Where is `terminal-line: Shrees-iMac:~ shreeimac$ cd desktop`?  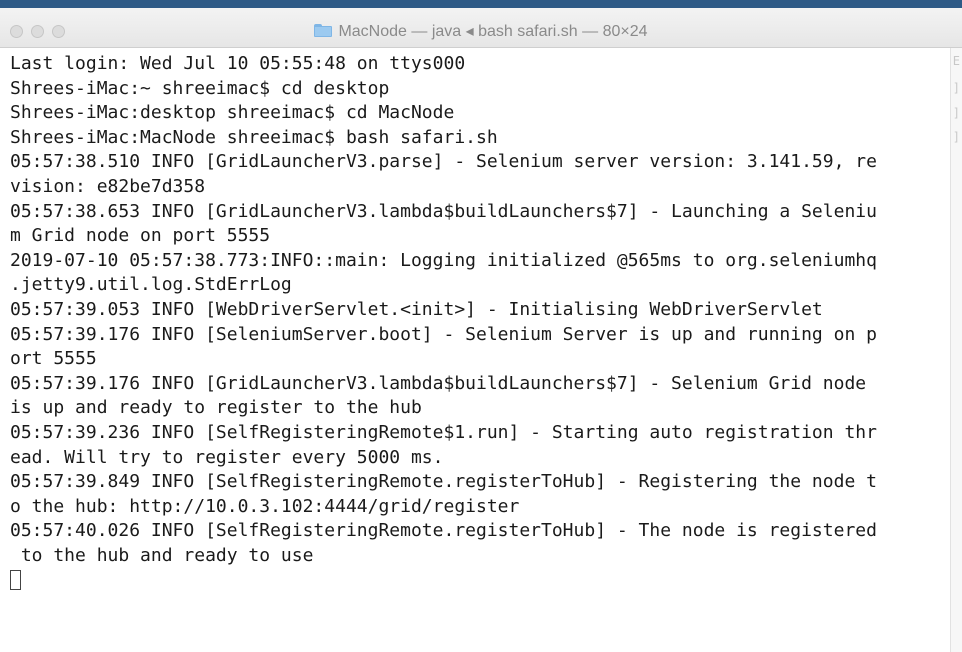 terminal-line: Shrees-iMac:~ shreeimac$ cd desktop is located at coordinates (200, 88).